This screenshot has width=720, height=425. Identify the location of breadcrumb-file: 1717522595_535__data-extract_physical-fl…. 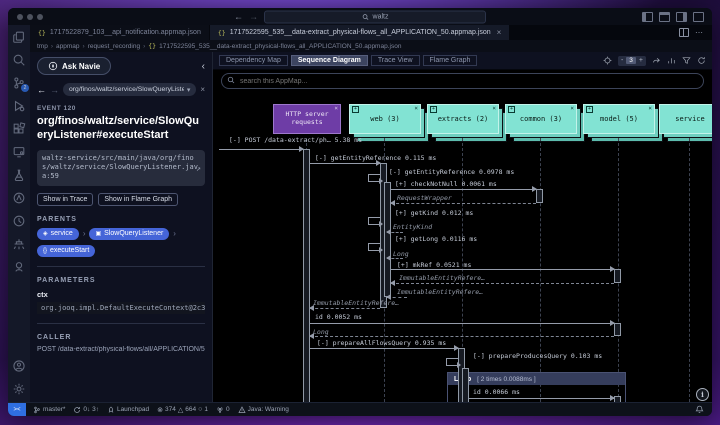
(280, 46).